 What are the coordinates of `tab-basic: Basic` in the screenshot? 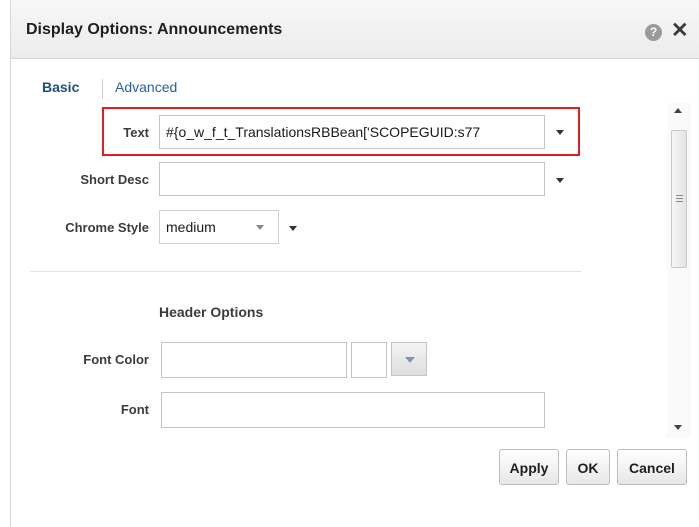 It's located at (60, 87).